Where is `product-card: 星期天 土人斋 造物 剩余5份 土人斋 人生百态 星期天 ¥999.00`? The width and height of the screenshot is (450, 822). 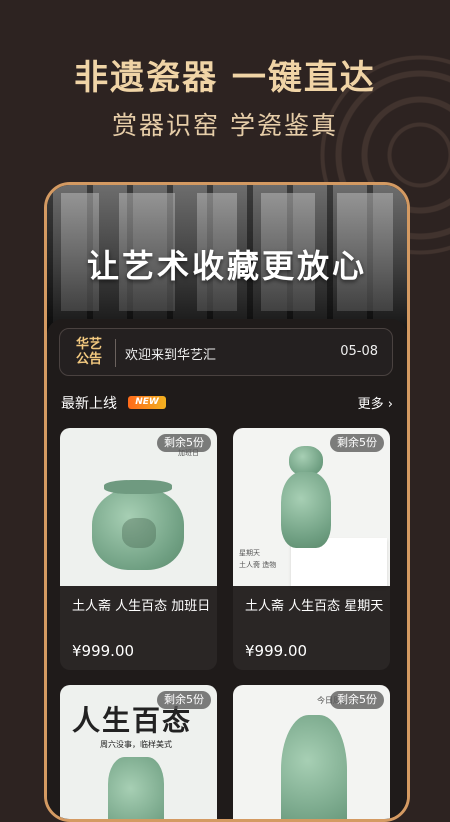 product-card: 星期天 土人斋 造物 剩余5份 土人斋 人生百态 星期天 ¥999.00 is located at coordinates (311, 549).